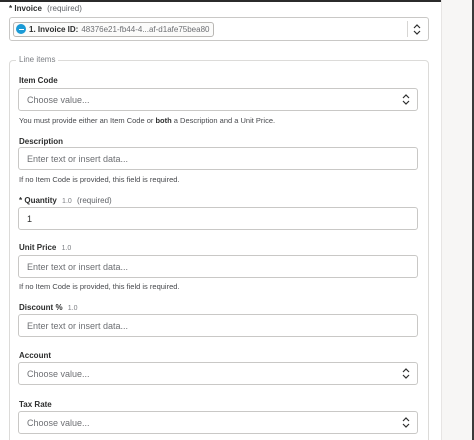 Image resolution: width=474 pixels, height=440 pixels. Describe the element at coordinates (145, 29) in the screenshot. I see `invoice-pill-value: 48376e21-fb44-4...af-d1afe75bea80` at that location.